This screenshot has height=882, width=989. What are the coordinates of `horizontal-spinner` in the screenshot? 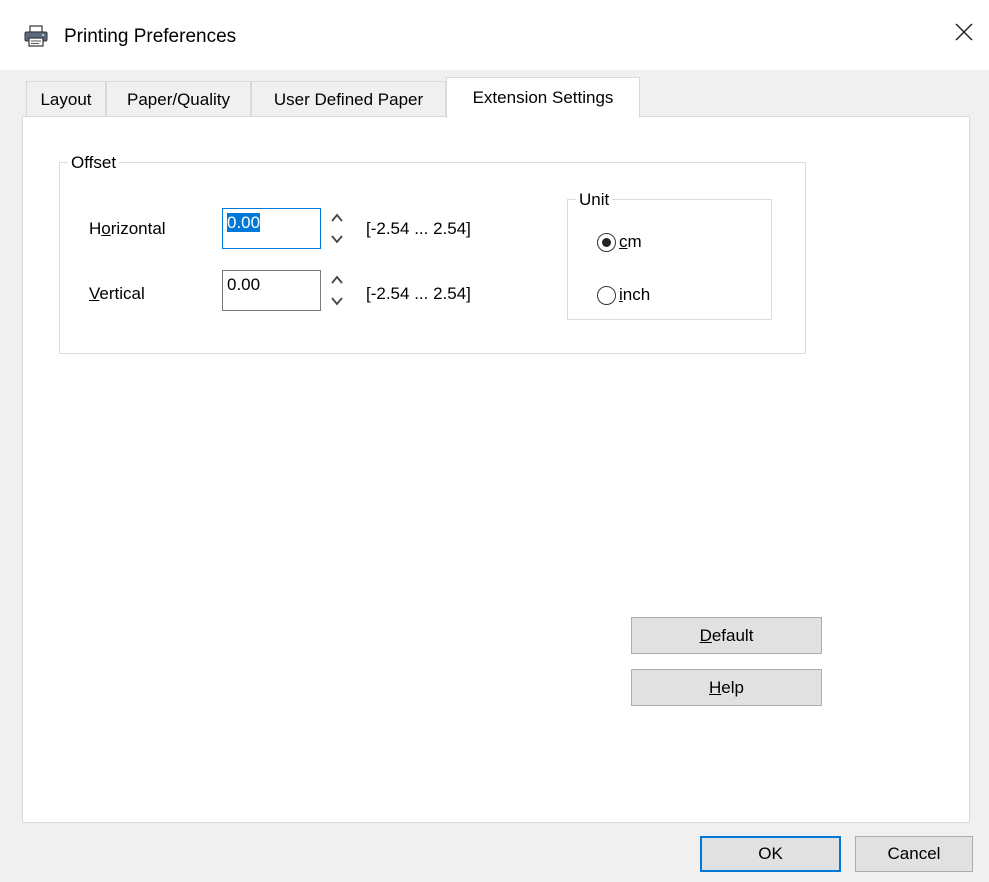 It's located at (337, 228).